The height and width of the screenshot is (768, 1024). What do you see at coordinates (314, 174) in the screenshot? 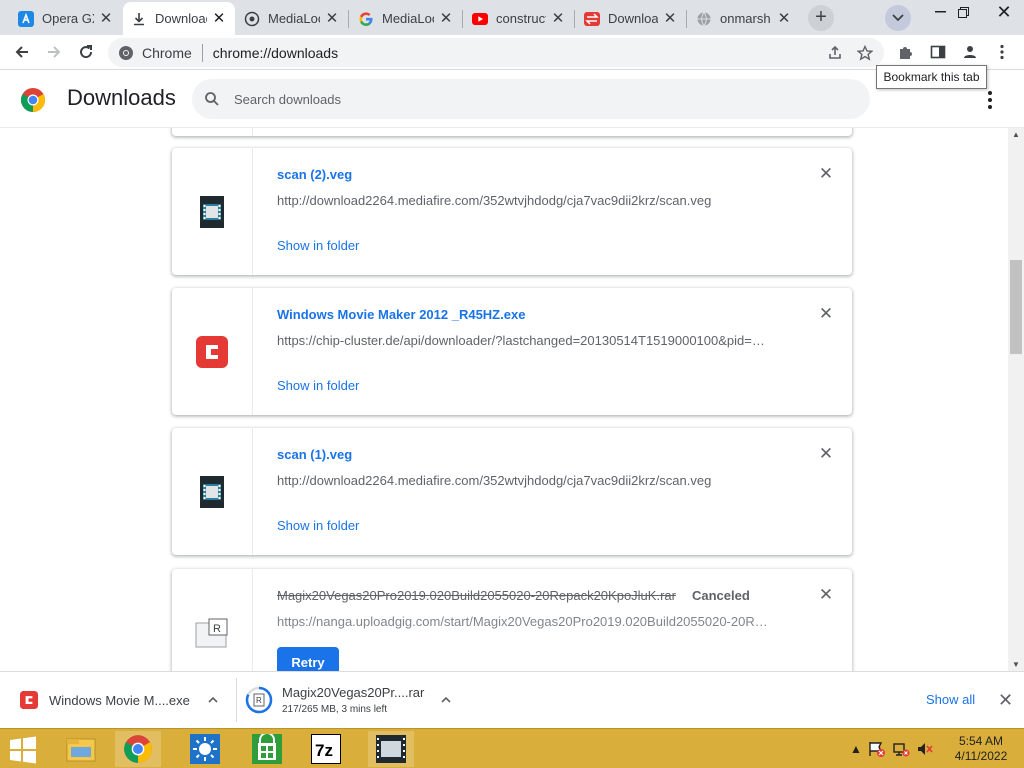
I see `file-name-link: scan (2).veg` at bounding box center [314, 174].